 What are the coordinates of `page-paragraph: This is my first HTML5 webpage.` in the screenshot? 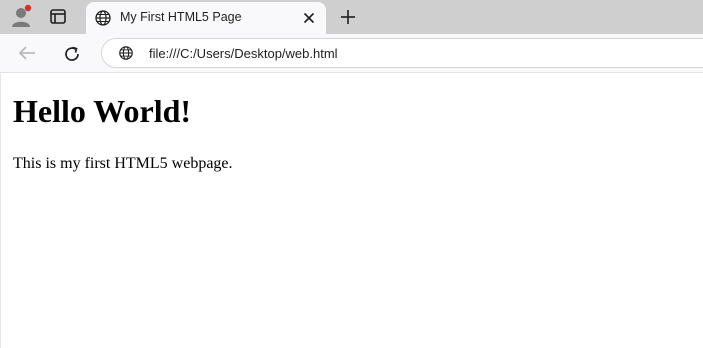 It's located at (123, 163).